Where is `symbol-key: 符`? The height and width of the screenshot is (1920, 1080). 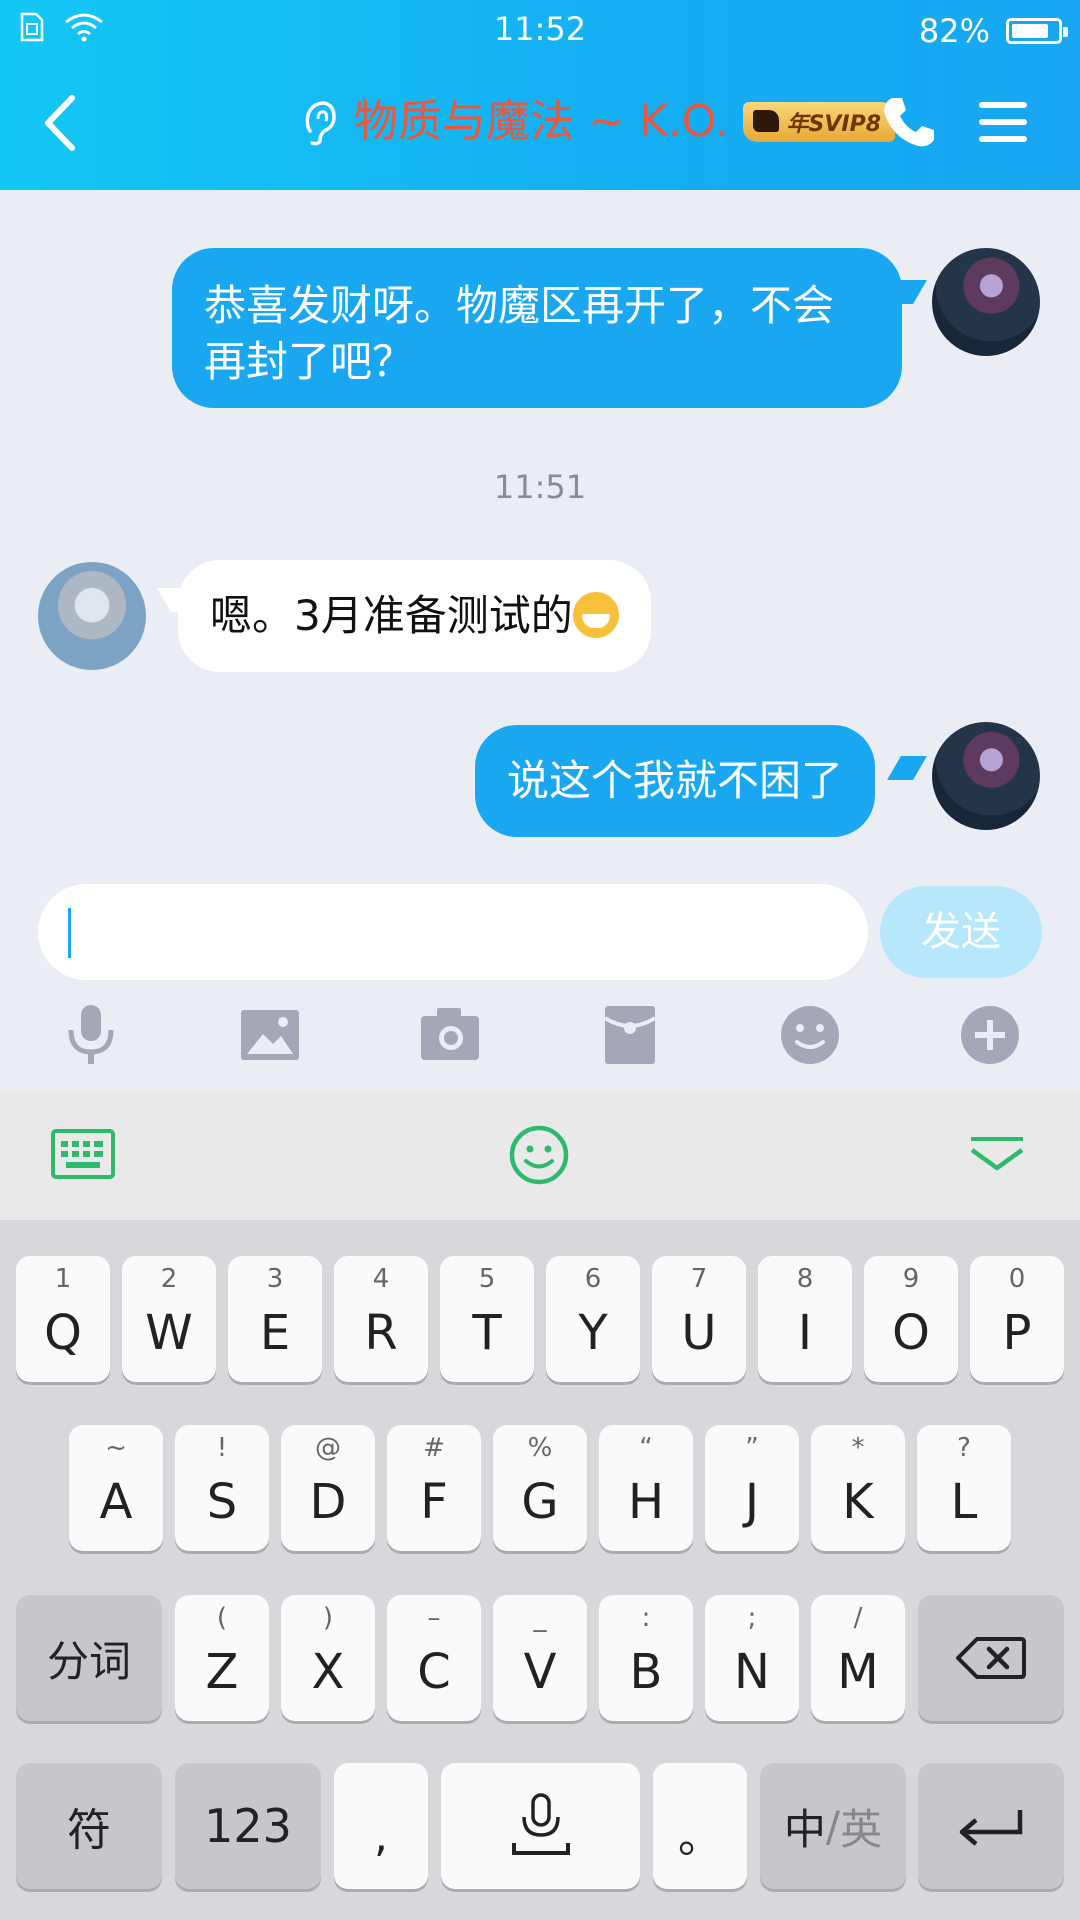
symbol-key: 符 is located at coordinates (89, 1826).